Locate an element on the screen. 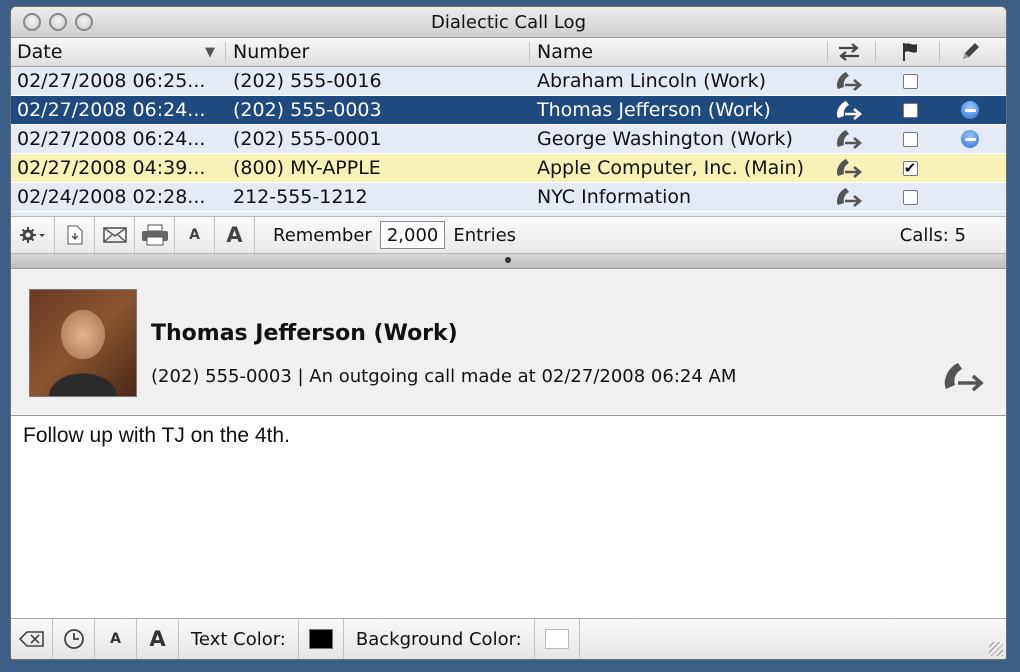  call-number: (202) 555-0001 is located at coordinates (307, 139).